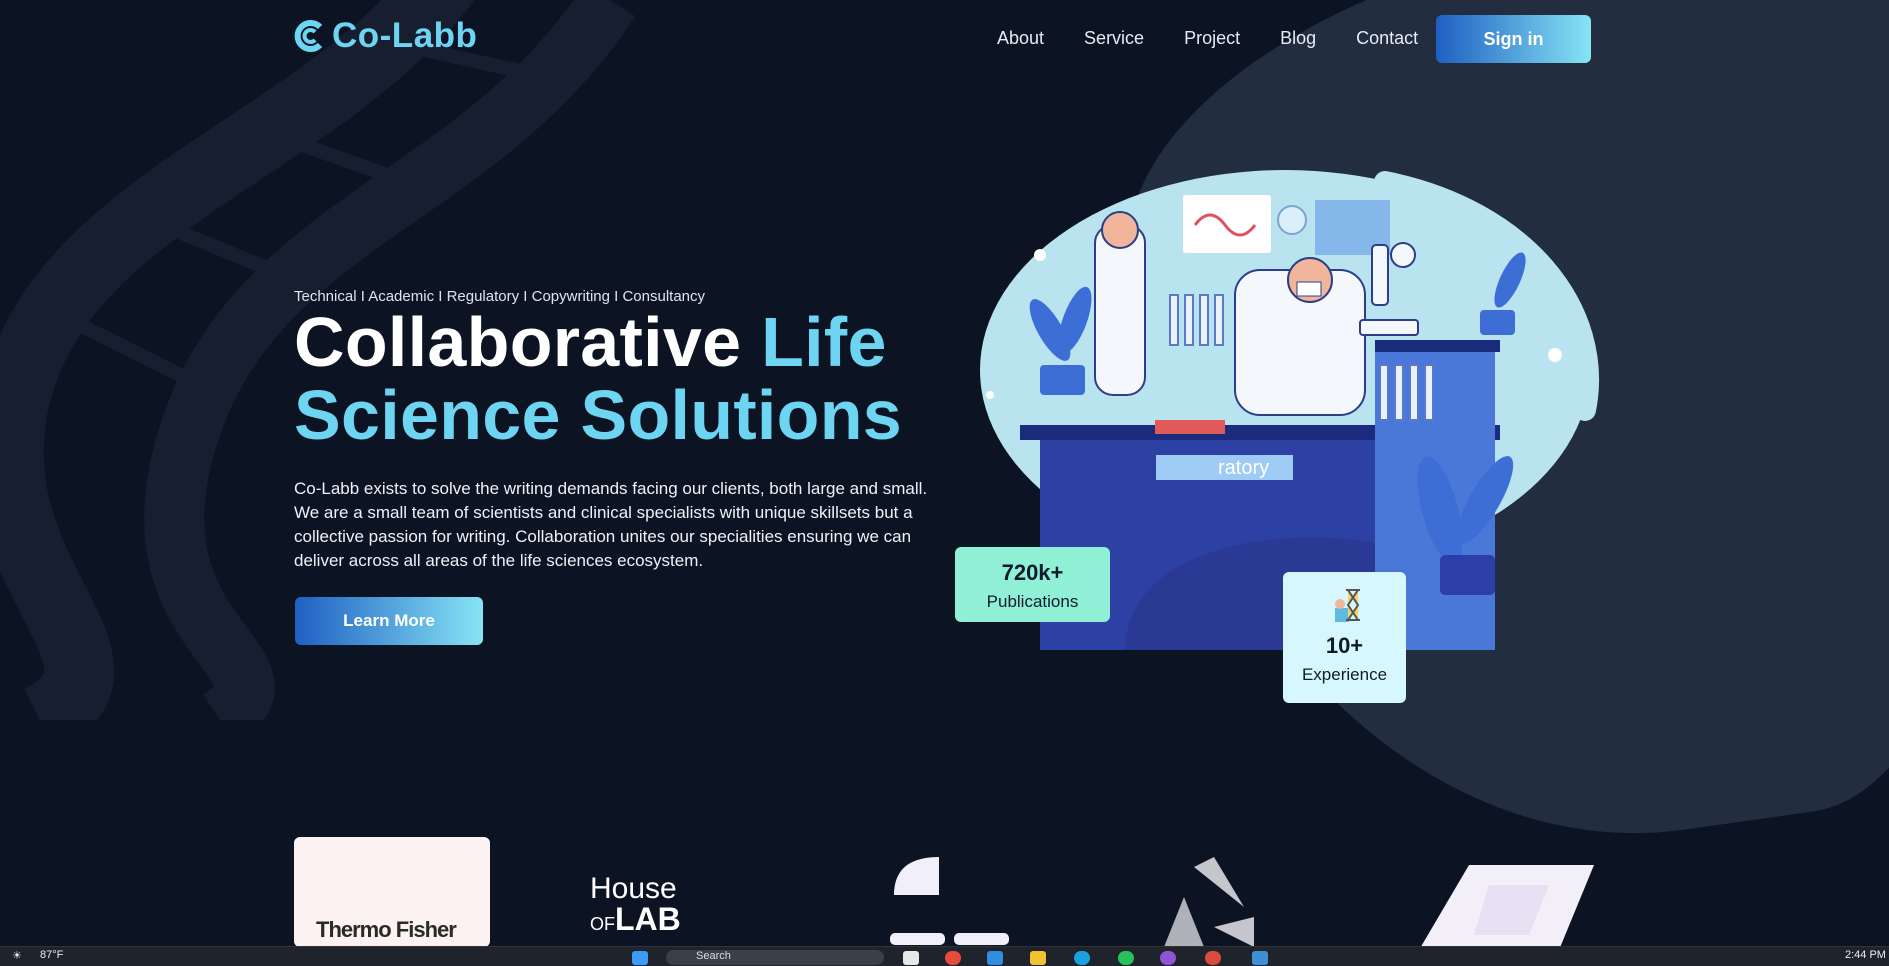  Describe the element at coordinates (1387, 38) in the screenshot. I see `nav-contact: Contact` at that location.